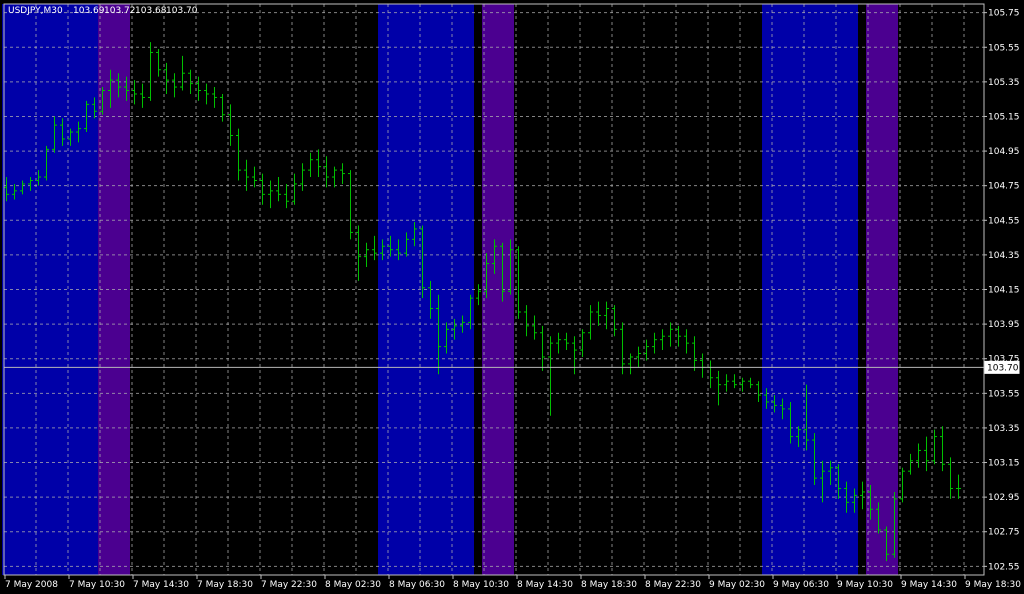 This screenshot has height=594, width=1024. I want to click on y-tick-label: 105.55, so click(1004, 48).